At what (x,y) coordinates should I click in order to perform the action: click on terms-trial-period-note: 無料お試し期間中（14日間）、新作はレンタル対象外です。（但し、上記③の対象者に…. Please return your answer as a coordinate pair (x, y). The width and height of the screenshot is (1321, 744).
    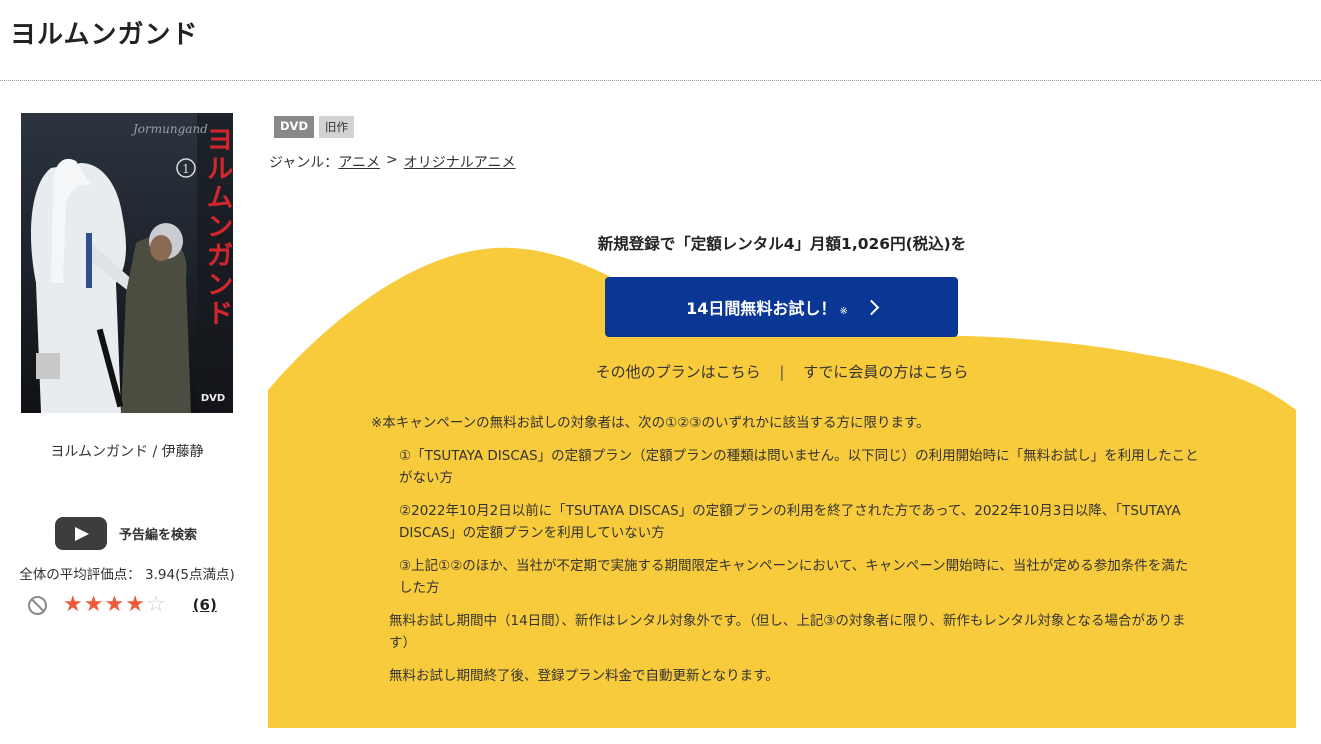
    Looking at the image, I should click on (787, 632).